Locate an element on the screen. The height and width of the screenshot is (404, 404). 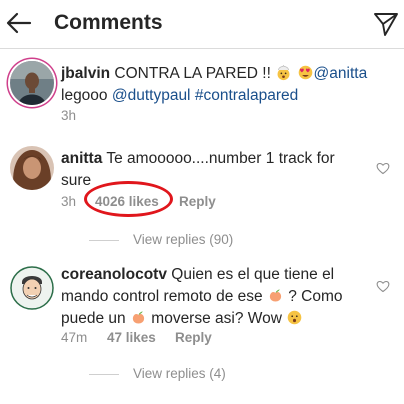
avatar-anitta is located at coordinates (32, 168).